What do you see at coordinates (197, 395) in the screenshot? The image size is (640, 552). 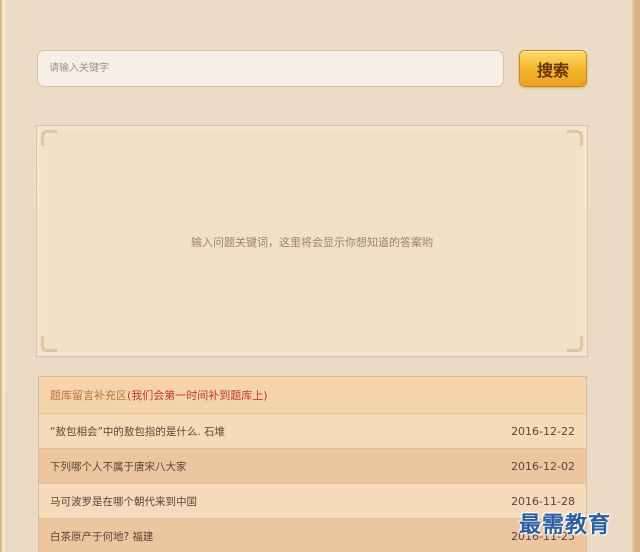 I see `board-note: (我们会第一时间补到题库上)` at bounding box center [197, 395].